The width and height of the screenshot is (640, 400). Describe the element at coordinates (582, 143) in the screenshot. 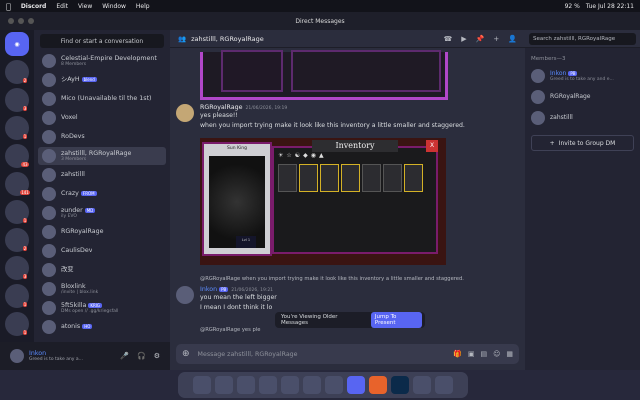

I see `invite-to-group-button: + Invite to Group DM` at that location.